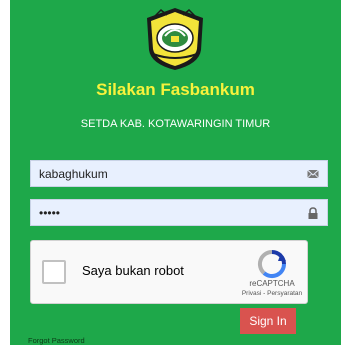 This screenshot has height=345, width=351. I want to click on recaptcha-privacy-links: Privasi - Persyaratan, so click(272, 293).